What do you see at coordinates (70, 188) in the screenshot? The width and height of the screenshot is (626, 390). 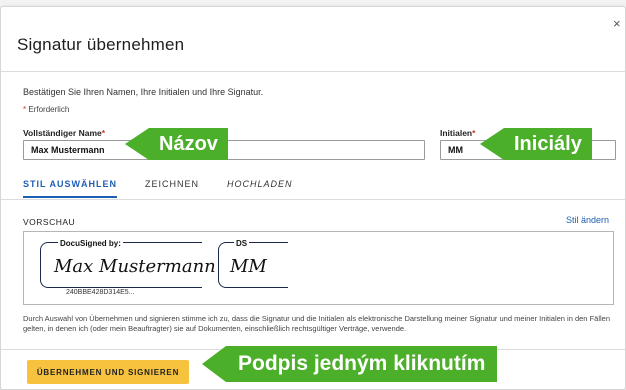 I see `tab-select-style: STIL AUSWÄHLEN` at bounding box center [70, 188].